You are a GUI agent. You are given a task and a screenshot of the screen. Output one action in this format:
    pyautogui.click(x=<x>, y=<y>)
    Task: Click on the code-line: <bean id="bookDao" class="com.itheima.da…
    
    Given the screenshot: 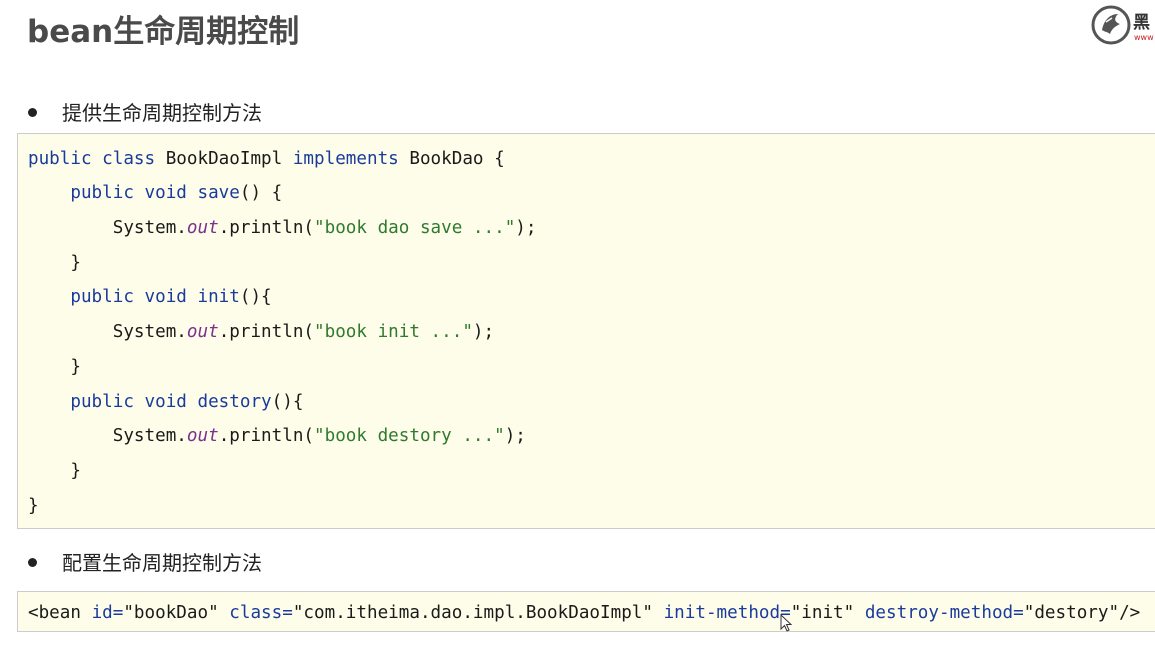 What is the action you would take?
    pyautogui.click(x=584, y=613)
    